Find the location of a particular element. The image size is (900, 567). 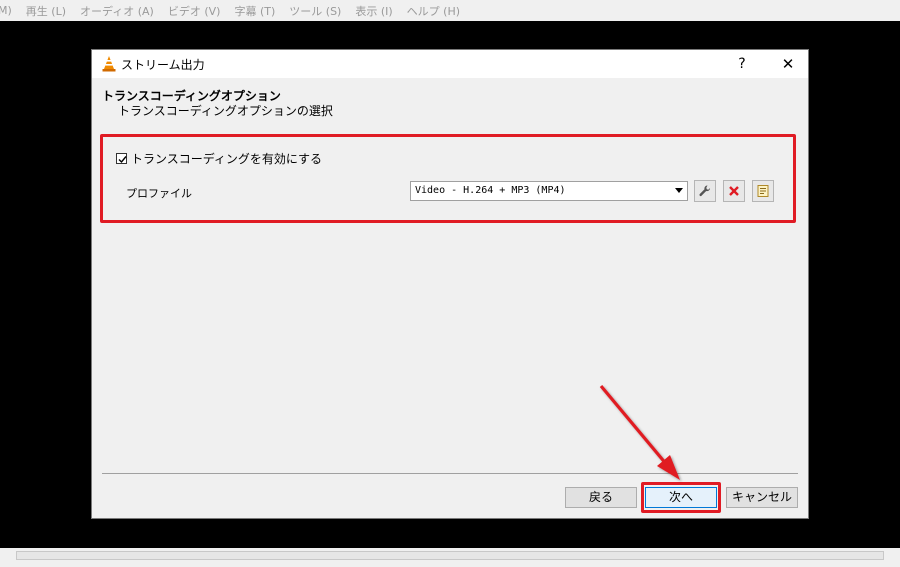

bottom-control-bar is located at coordinates (450, 557).